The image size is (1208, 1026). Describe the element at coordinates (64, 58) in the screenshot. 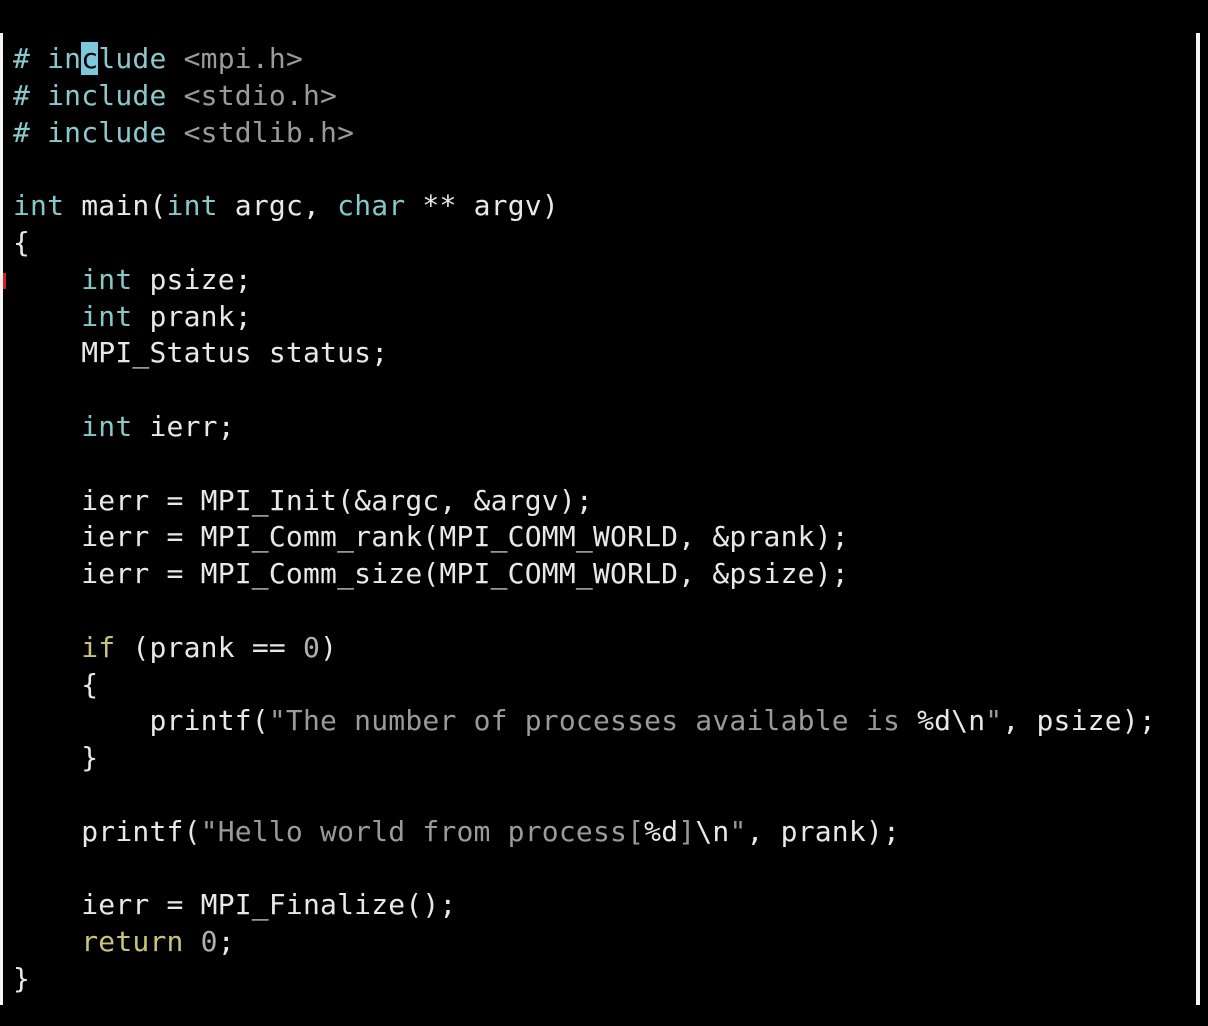

I see `code-token: in` at that location.